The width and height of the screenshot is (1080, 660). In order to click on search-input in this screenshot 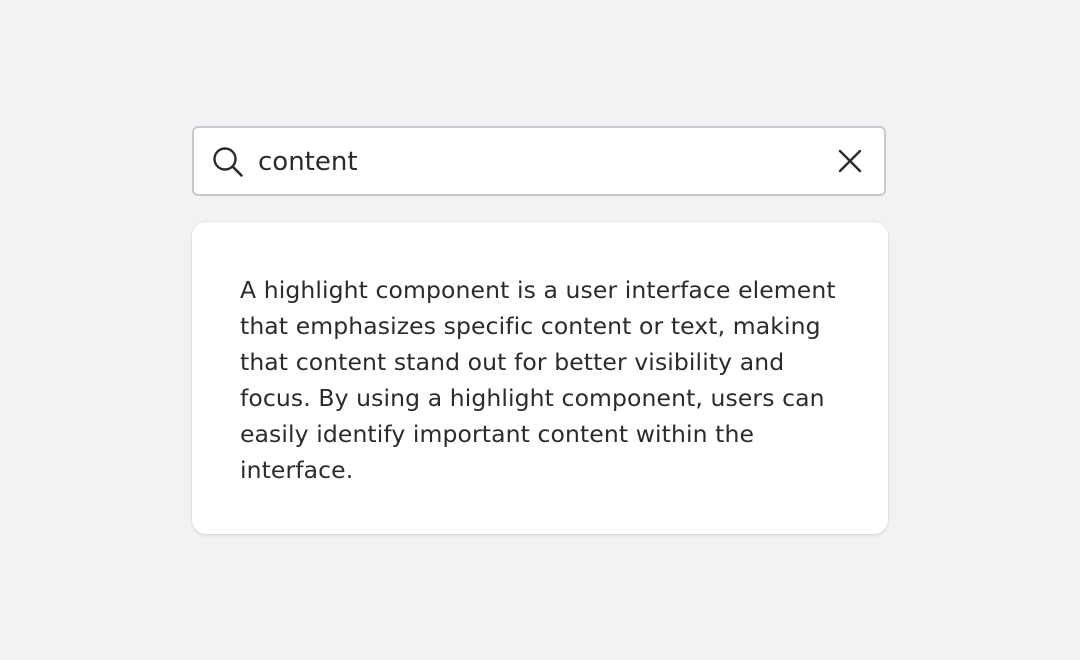, I will do `click(538, 162)`.